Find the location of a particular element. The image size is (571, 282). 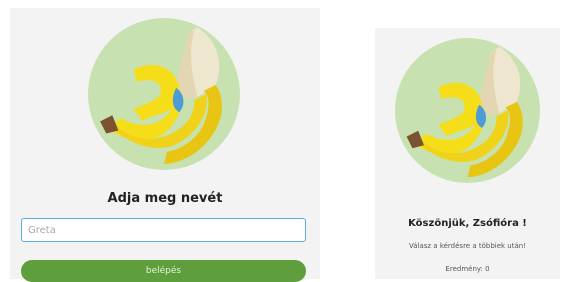

name-input is located at coordinates (163, 230).